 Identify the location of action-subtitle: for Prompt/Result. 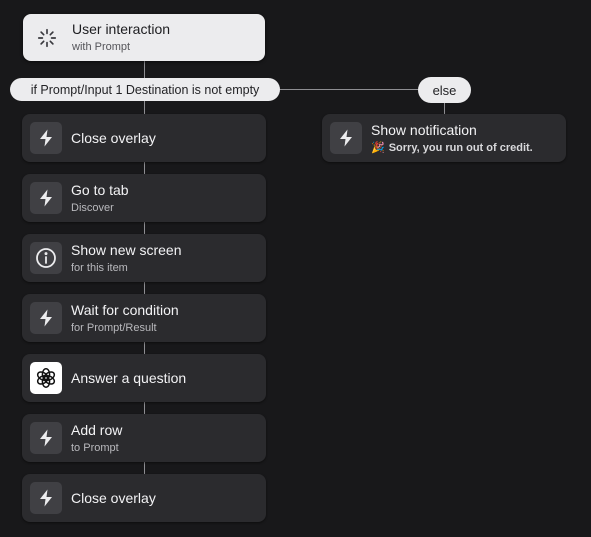
(114, 327).